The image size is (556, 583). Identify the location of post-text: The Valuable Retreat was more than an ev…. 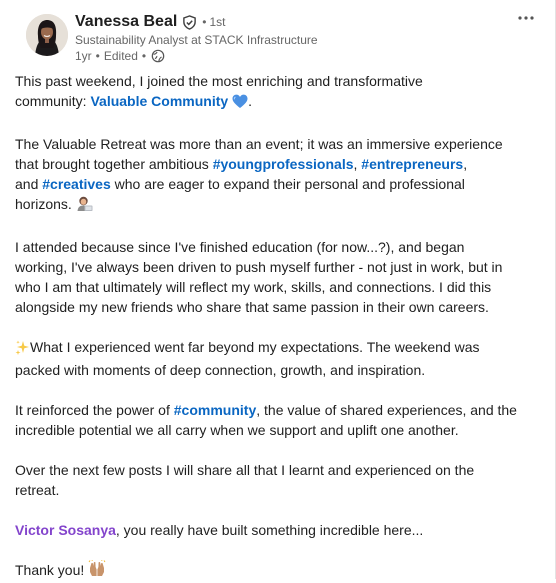
(259, 144).